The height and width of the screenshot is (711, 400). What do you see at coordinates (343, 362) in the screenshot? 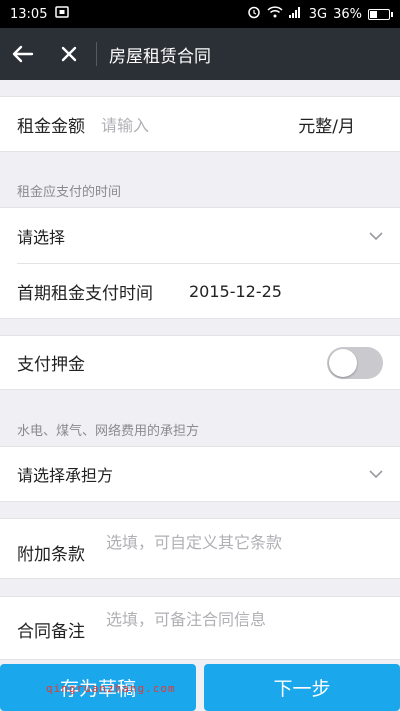
I see `toggle-knob` at bounding box center [343, 362].